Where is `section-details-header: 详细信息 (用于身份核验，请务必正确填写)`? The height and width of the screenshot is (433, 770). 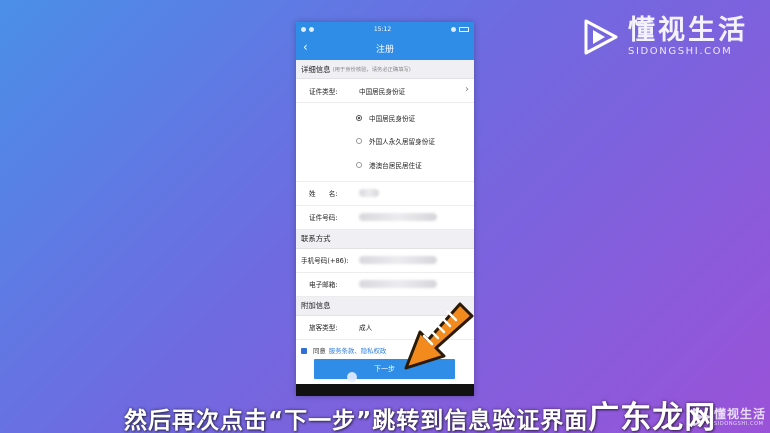
section-details-header: 详细信息 (用于身份核验，请务必正确填写) is located at coordinates (385, 69).